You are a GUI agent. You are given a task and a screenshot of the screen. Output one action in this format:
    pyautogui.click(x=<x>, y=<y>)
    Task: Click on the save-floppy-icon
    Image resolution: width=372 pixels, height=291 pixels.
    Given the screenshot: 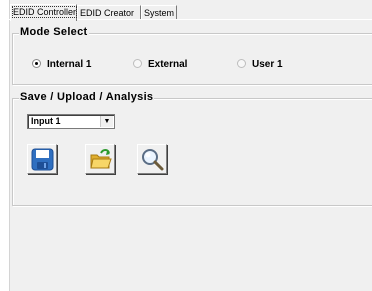 What is the action you would take?
    pyautogui.click(x=42, y=159)
    